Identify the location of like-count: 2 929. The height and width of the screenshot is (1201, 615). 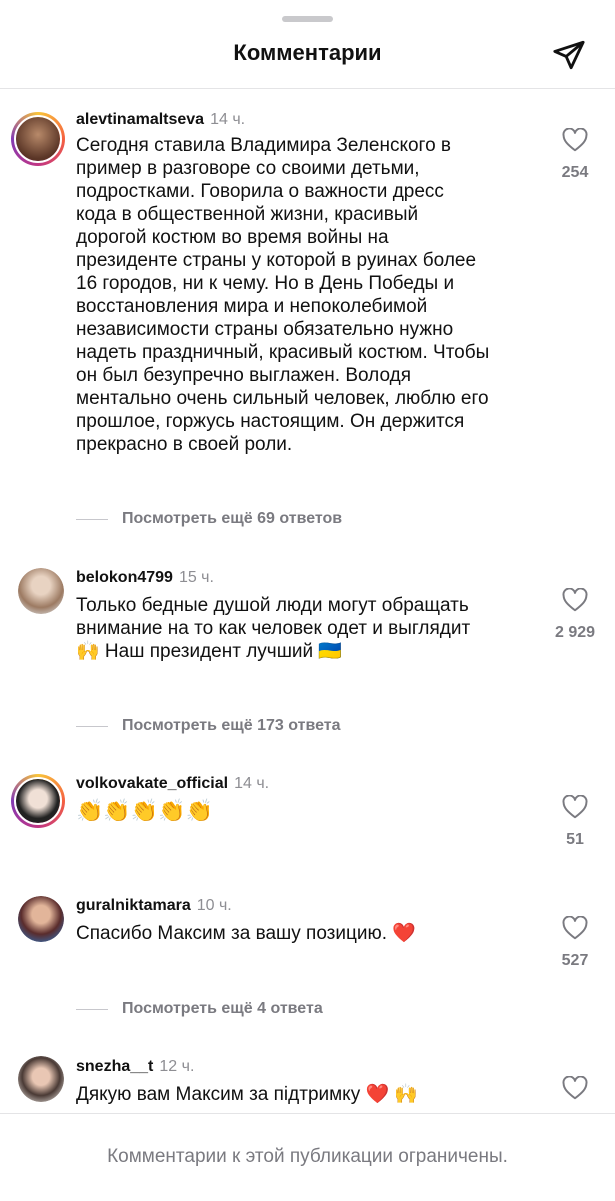
(575, 632).